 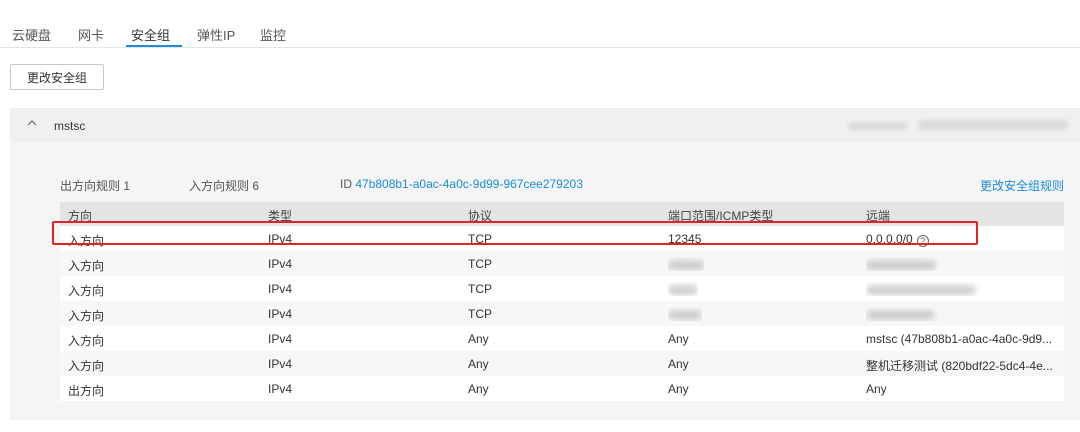 What do you see at coordinates (889, 239) in the screenshot?
I see `remote-value: 0.0.0.0/0` at bounding box center [889, 239].